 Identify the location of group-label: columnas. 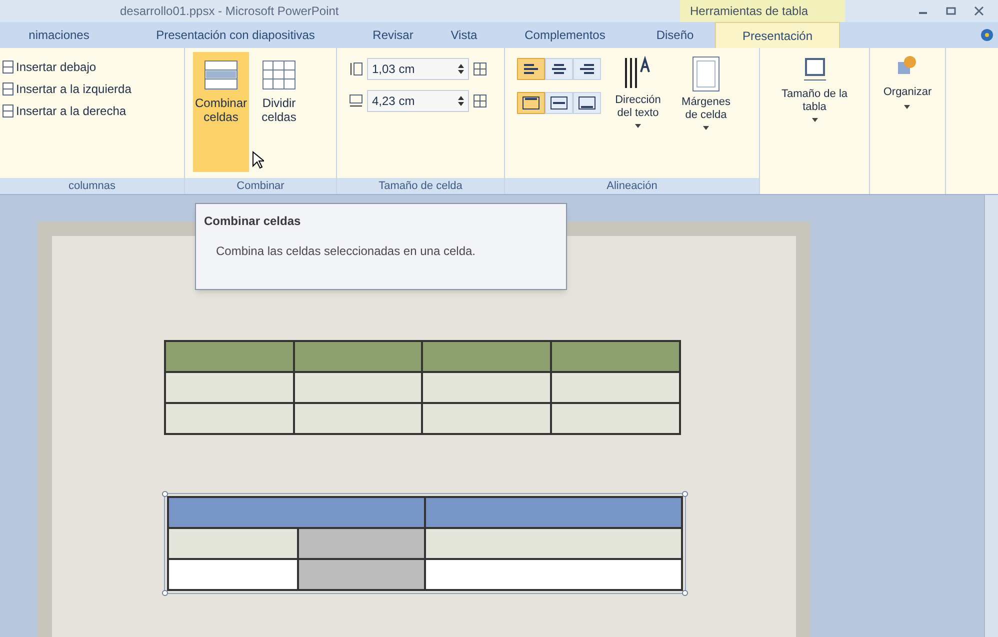
(92, 186).